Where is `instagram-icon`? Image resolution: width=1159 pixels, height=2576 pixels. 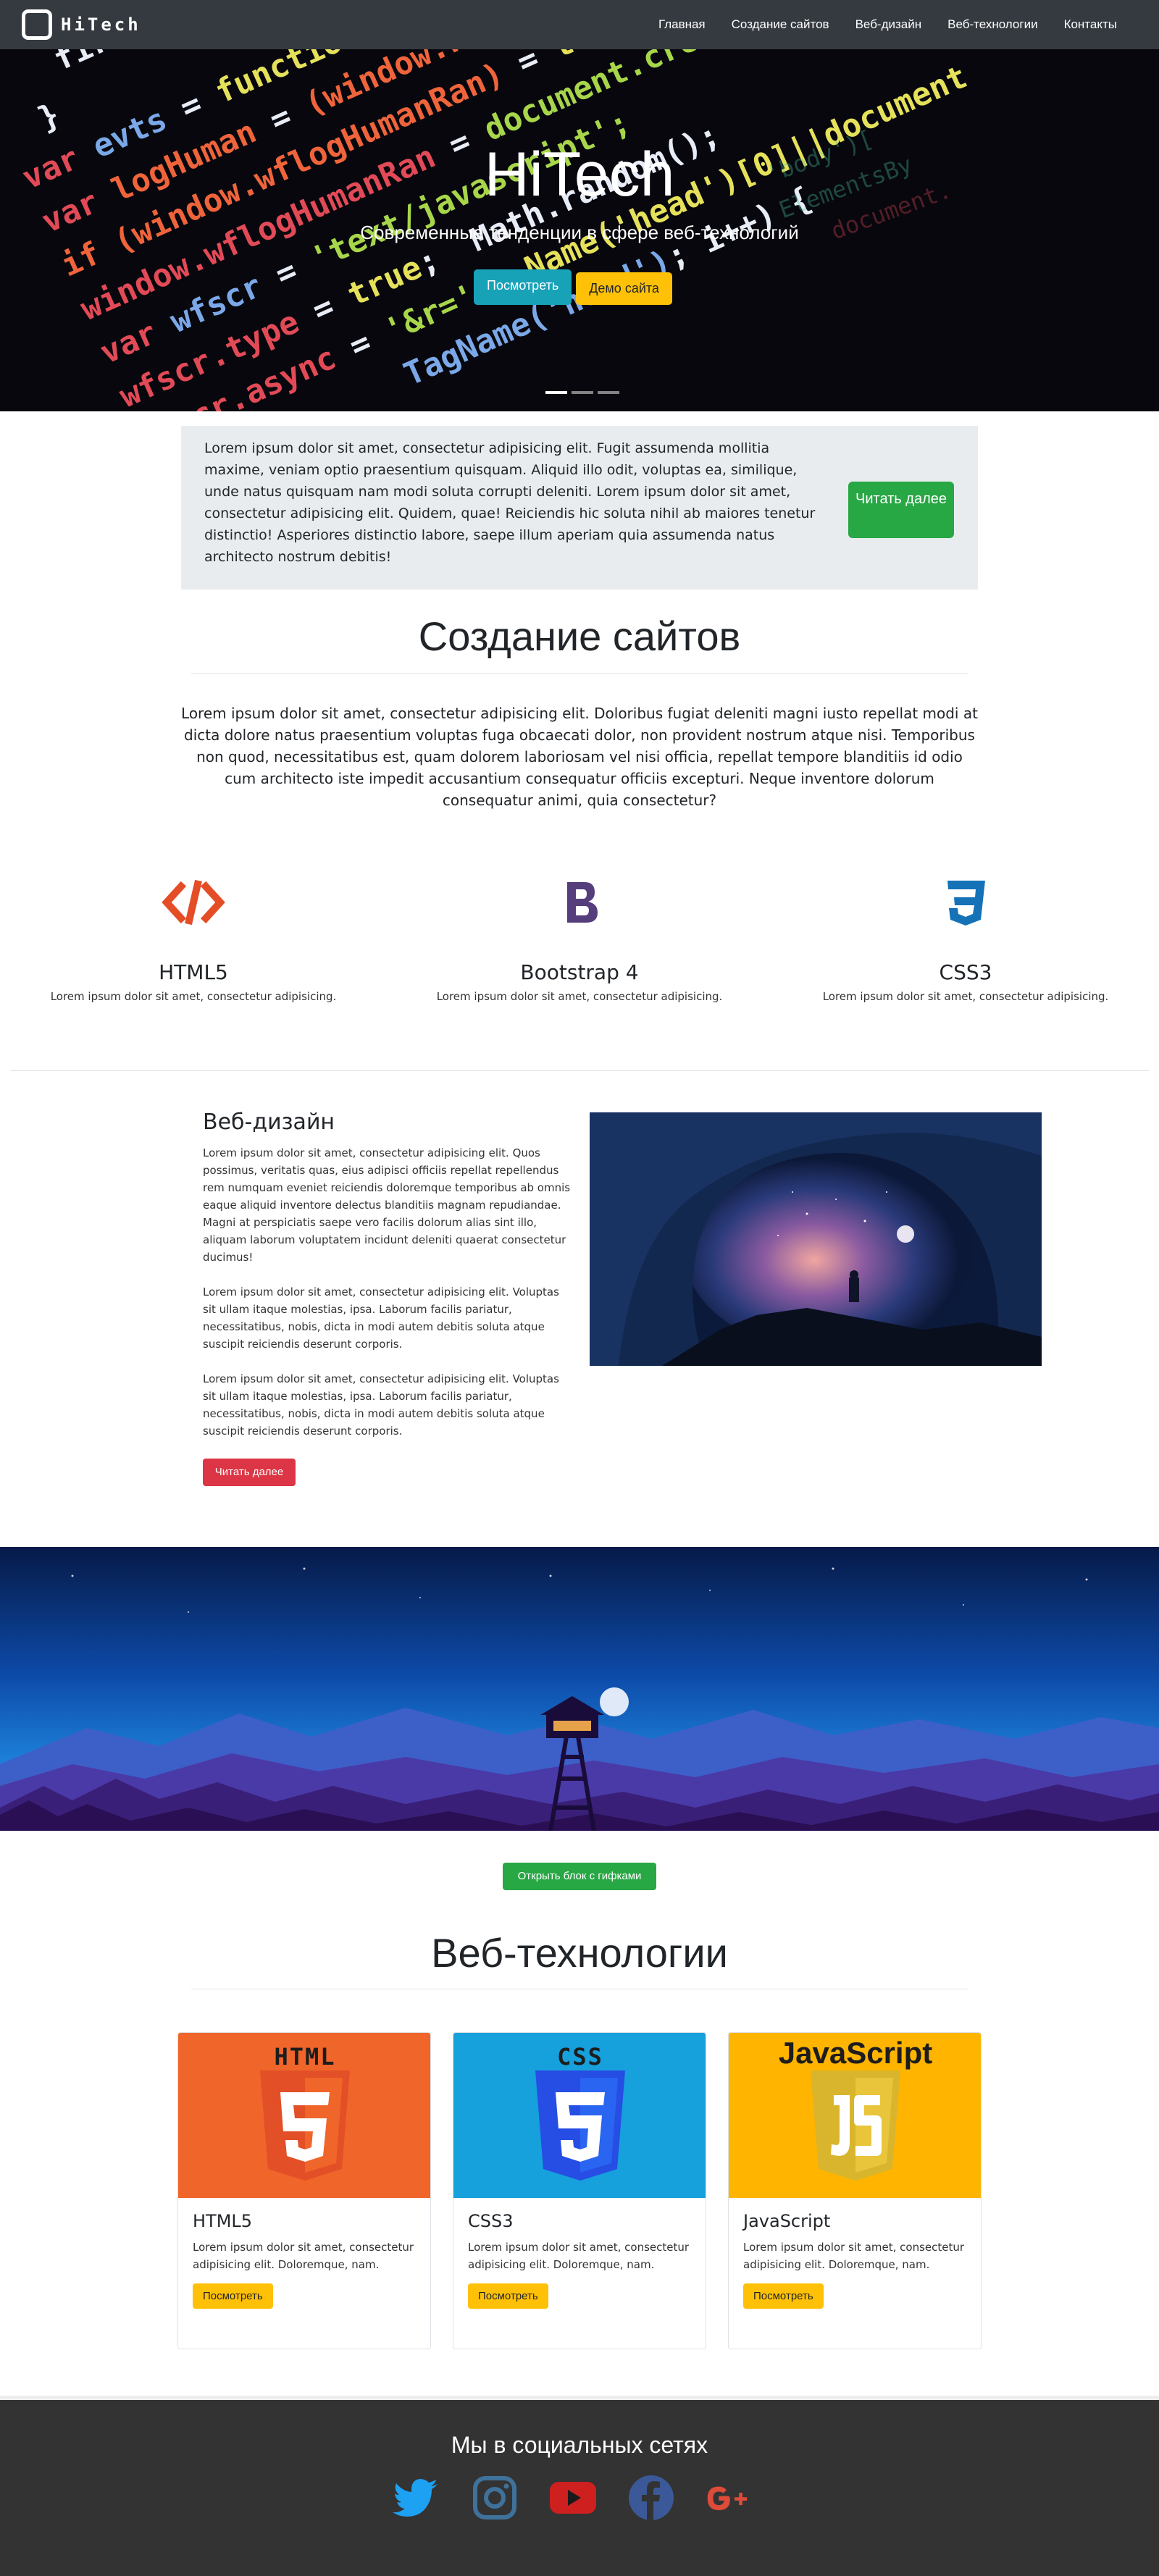
instagram-icon is located at coordinates (494, 2497).